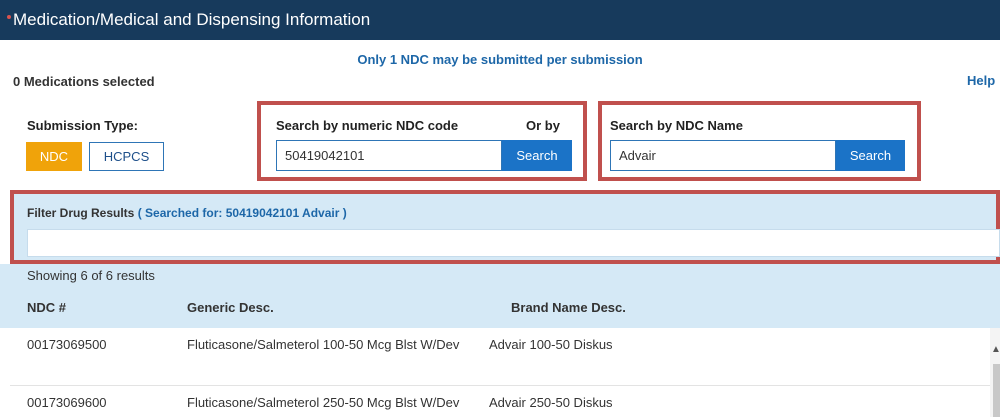 The width and height of the screenshot is (1000, 417). Describe the element at coordinates (84, 81) in the screenshot. I see `medications-selected-count: 0 Medications selected` at that location.